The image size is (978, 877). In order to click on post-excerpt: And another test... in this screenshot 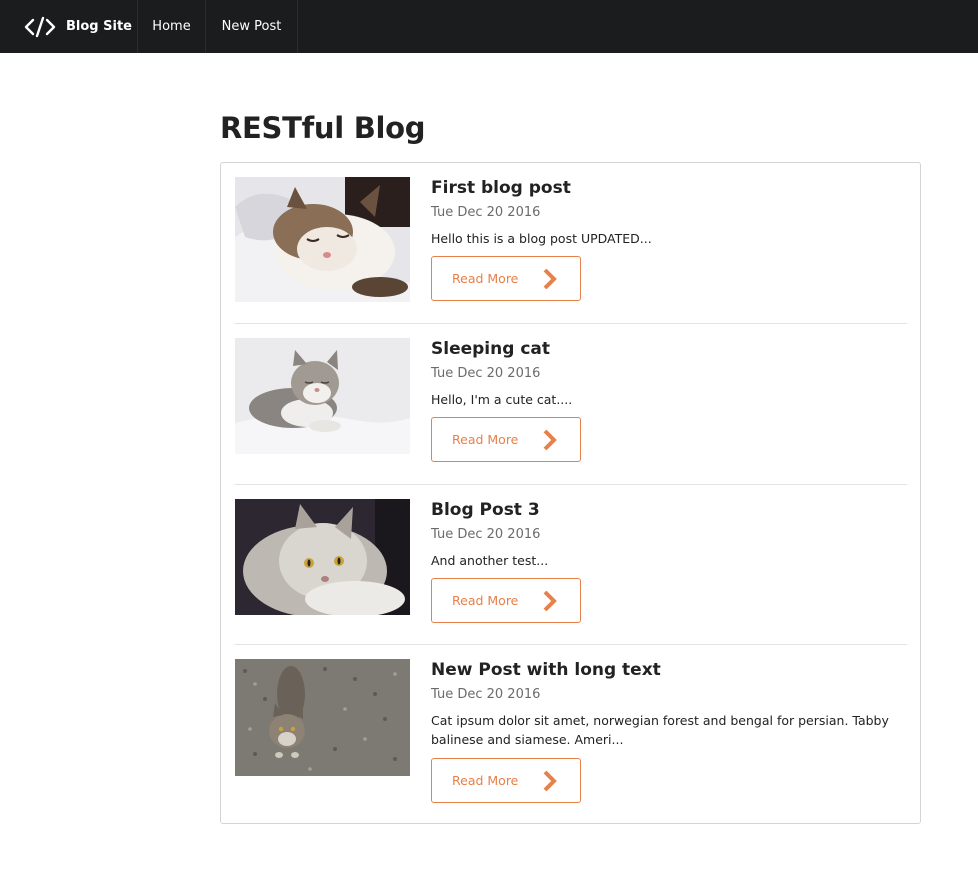, I will do `click(490, 560)`.